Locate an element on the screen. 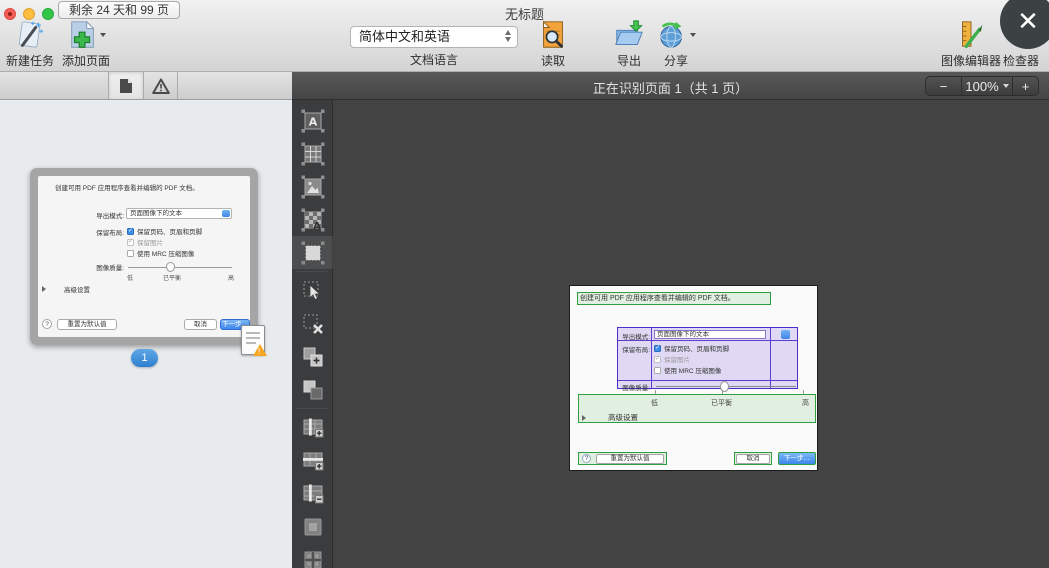  tool-select-area is located at coordinates (312, 290).